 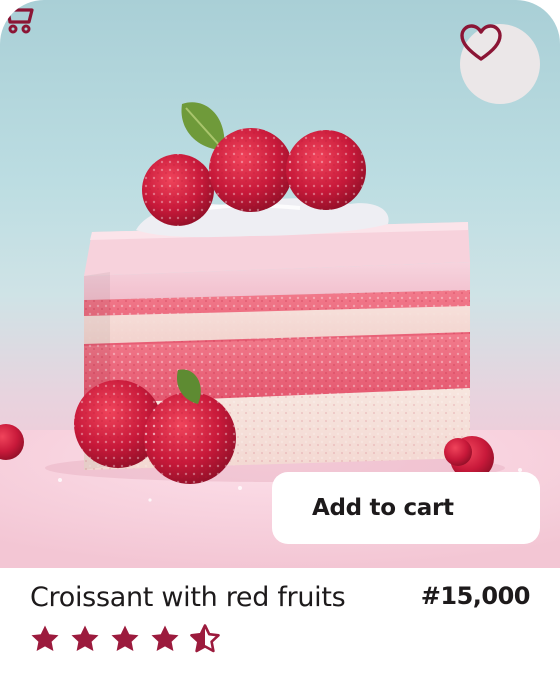 What do you see at coordinates (188, 597) in the screenshot?
I see `product-name: Croissant with red fruits` at bounding box center [188, 597].